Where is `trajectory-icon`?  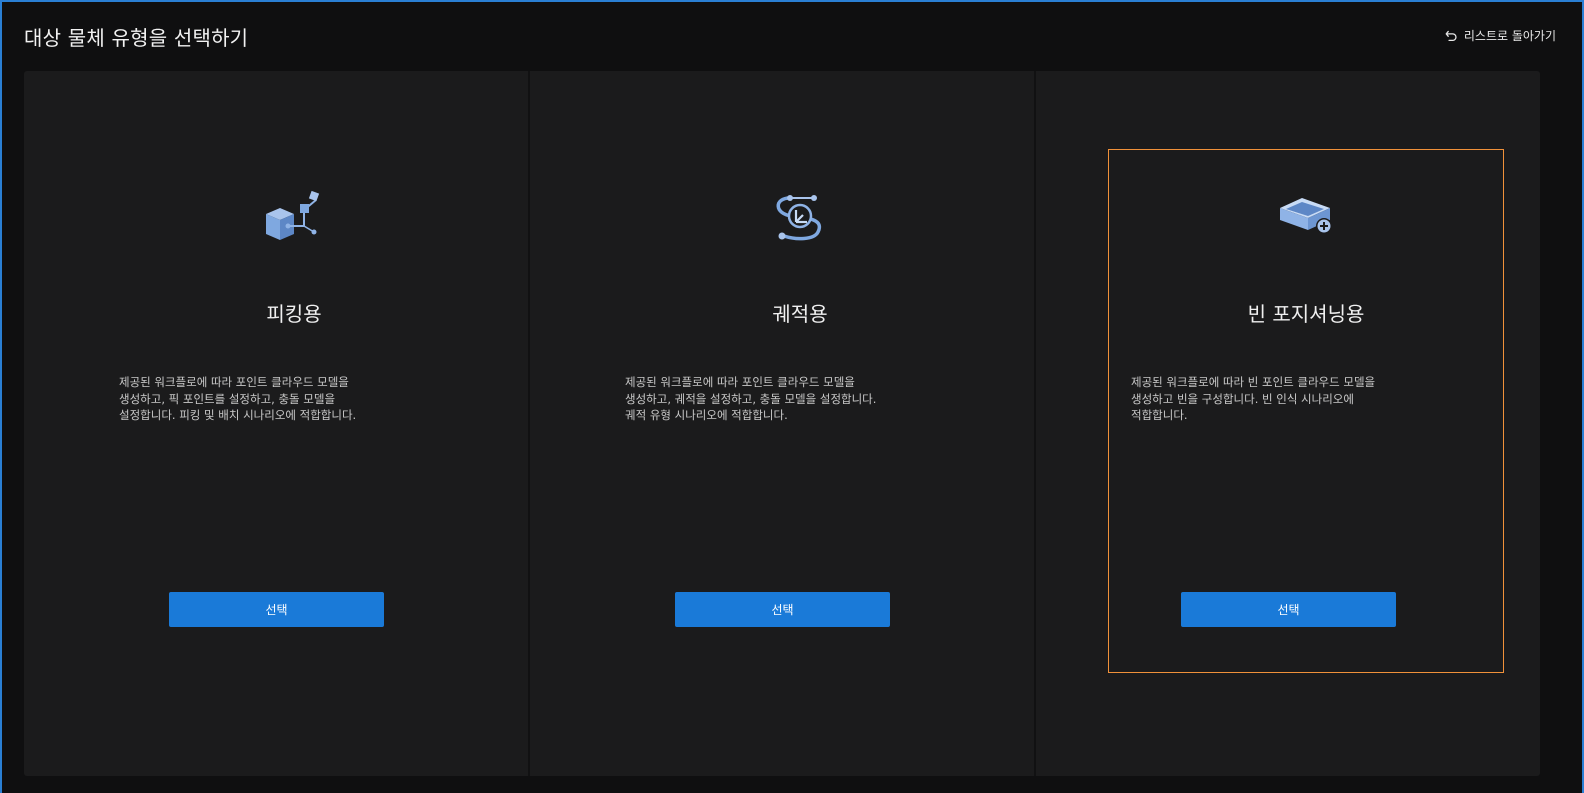
trajectory-icon is located at coordinates (799, 218).